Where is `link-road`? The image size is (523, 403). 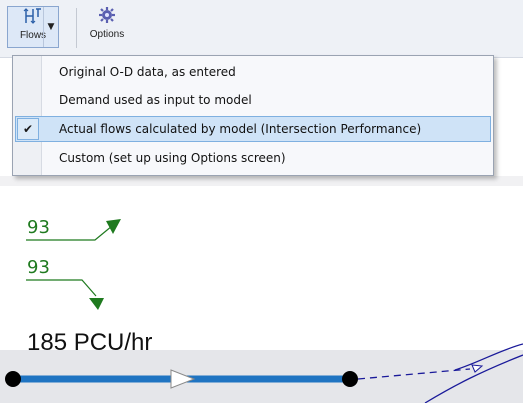 link-road is located at coordinates (238, 378).